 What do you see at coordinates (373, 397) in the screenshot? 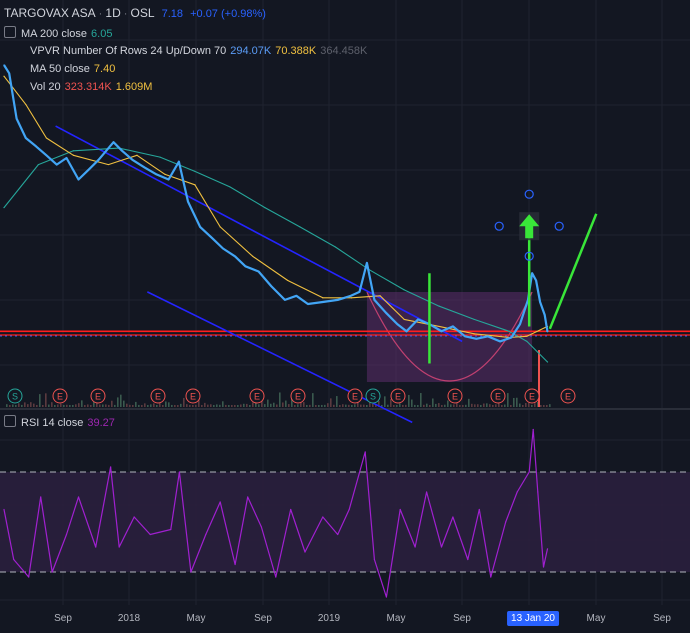
I see `marker-label: S` at bounding box center [373, 397].